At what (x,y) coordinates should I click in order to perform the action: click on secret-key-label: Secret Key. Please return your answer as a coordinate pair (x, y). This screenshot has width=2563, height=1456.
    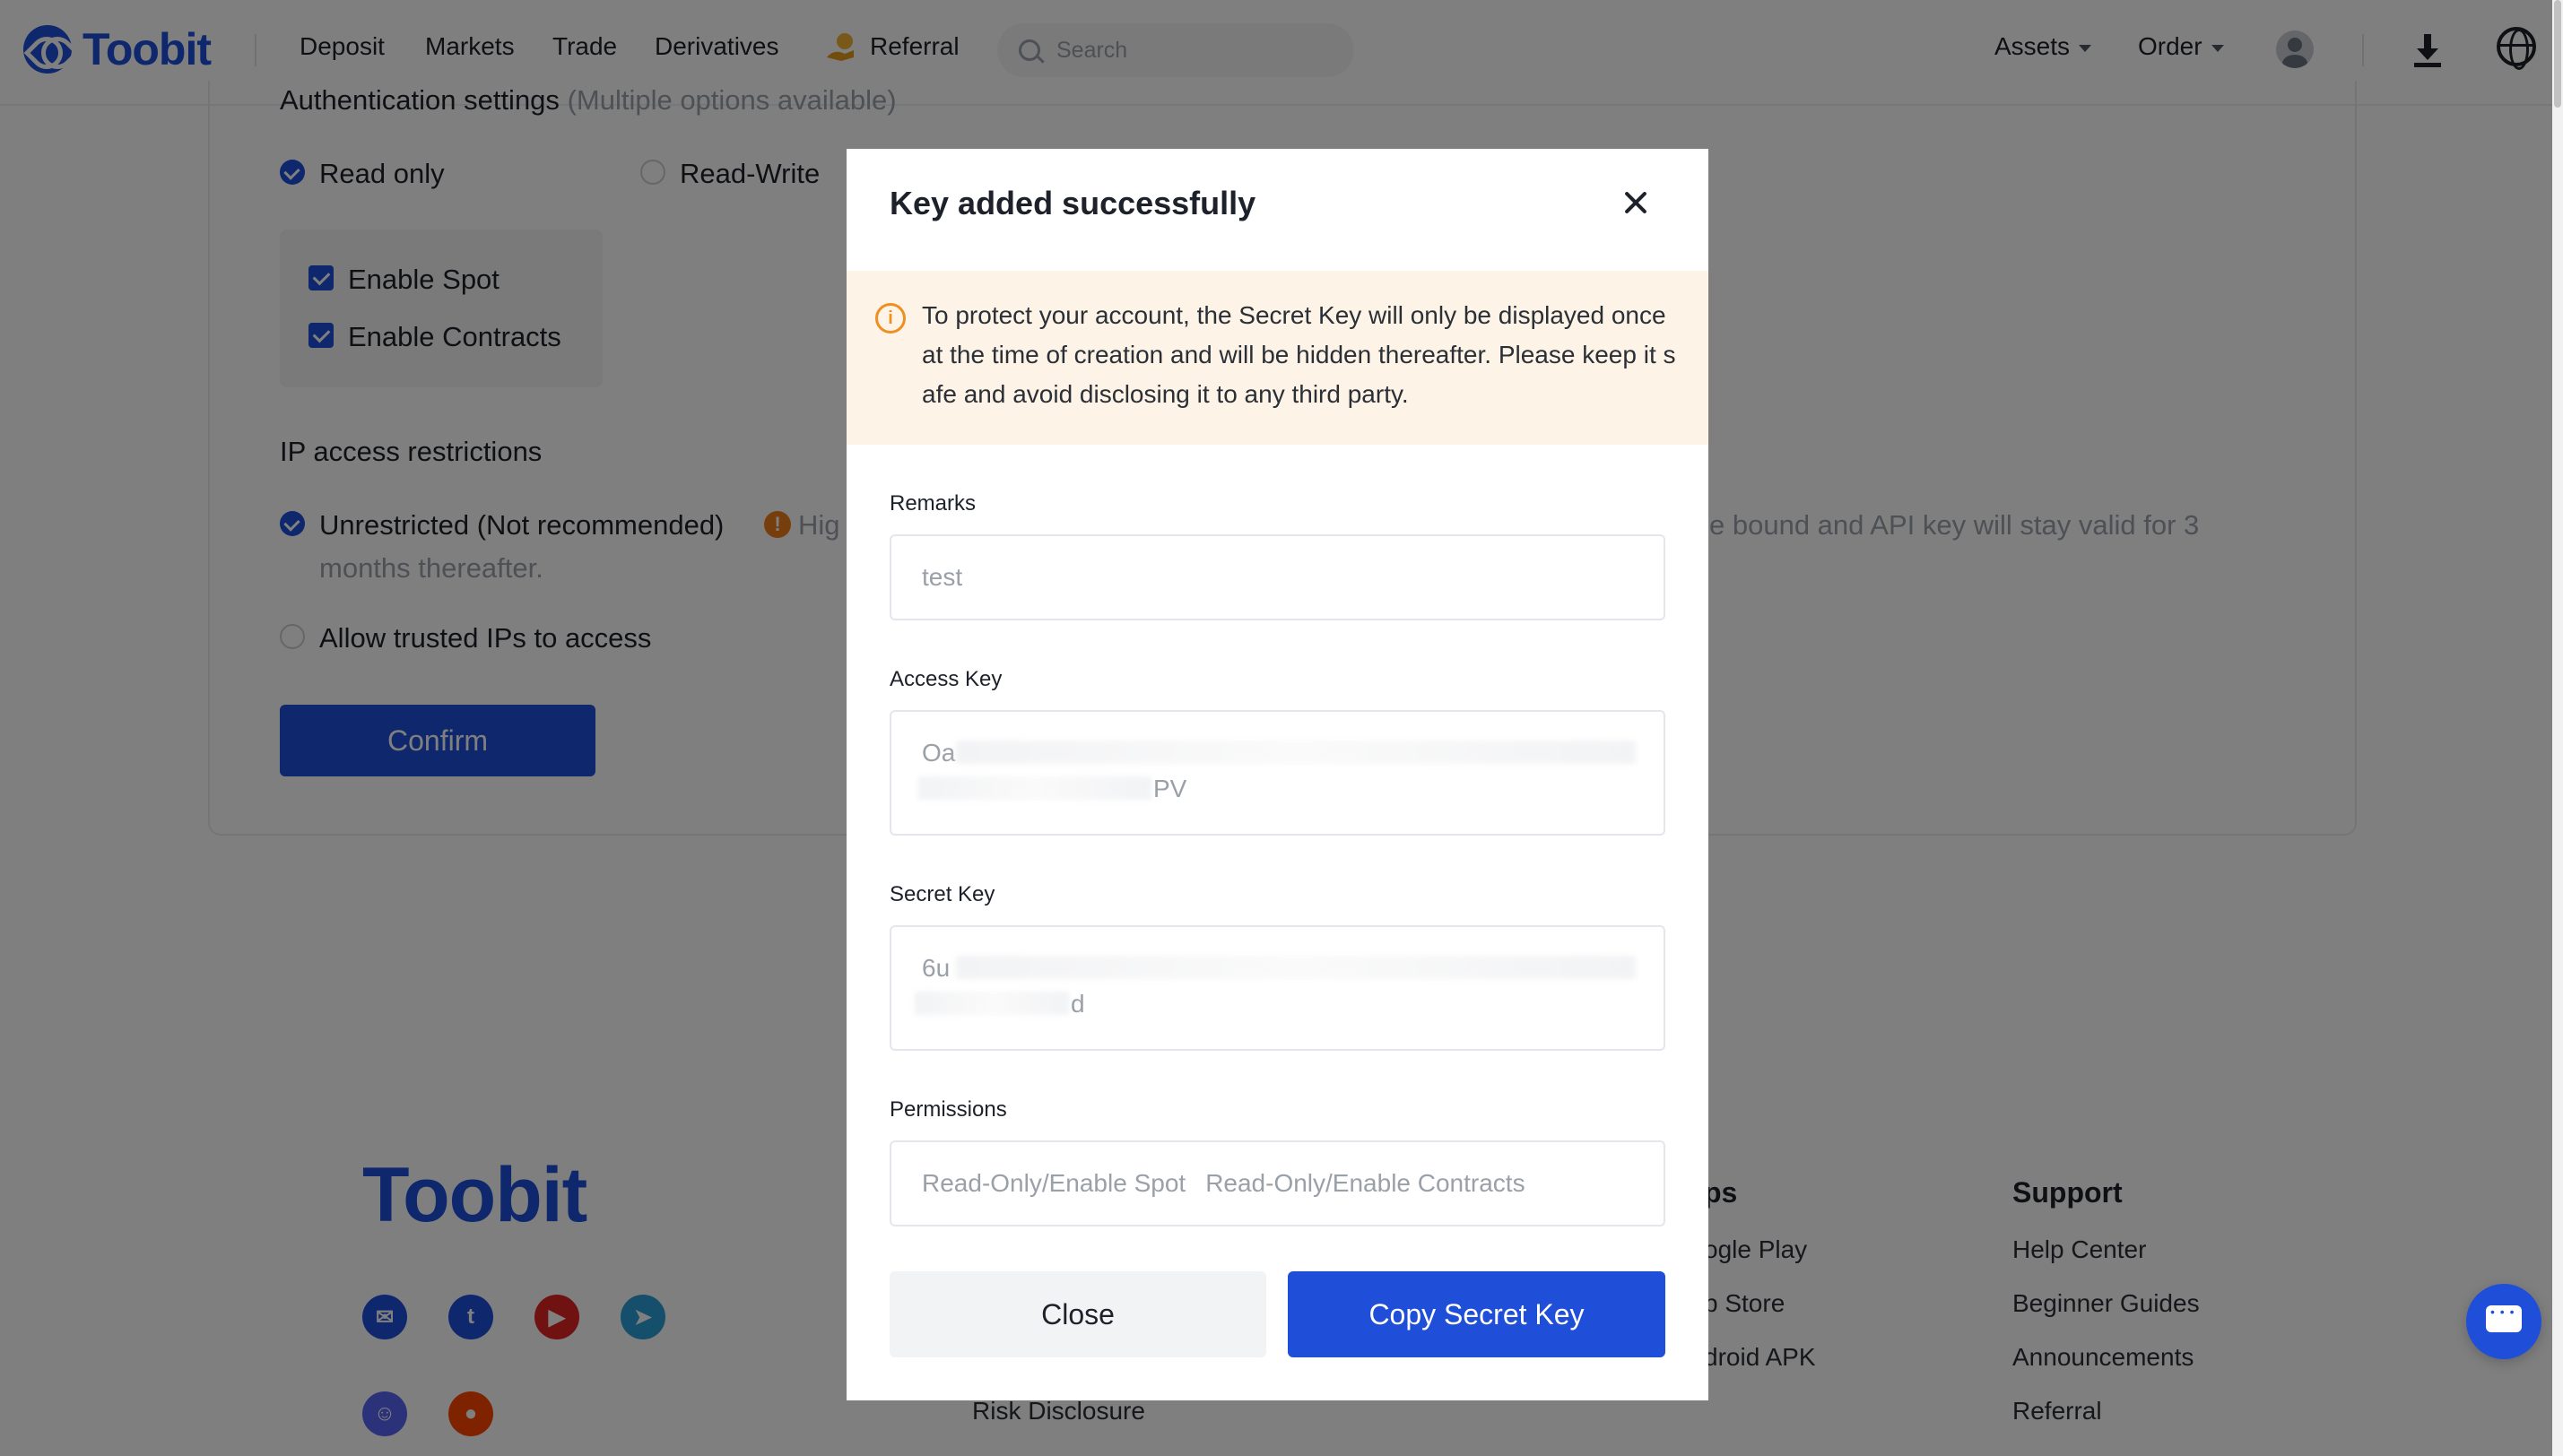
    Looking at the image, I should click on (942, 894).